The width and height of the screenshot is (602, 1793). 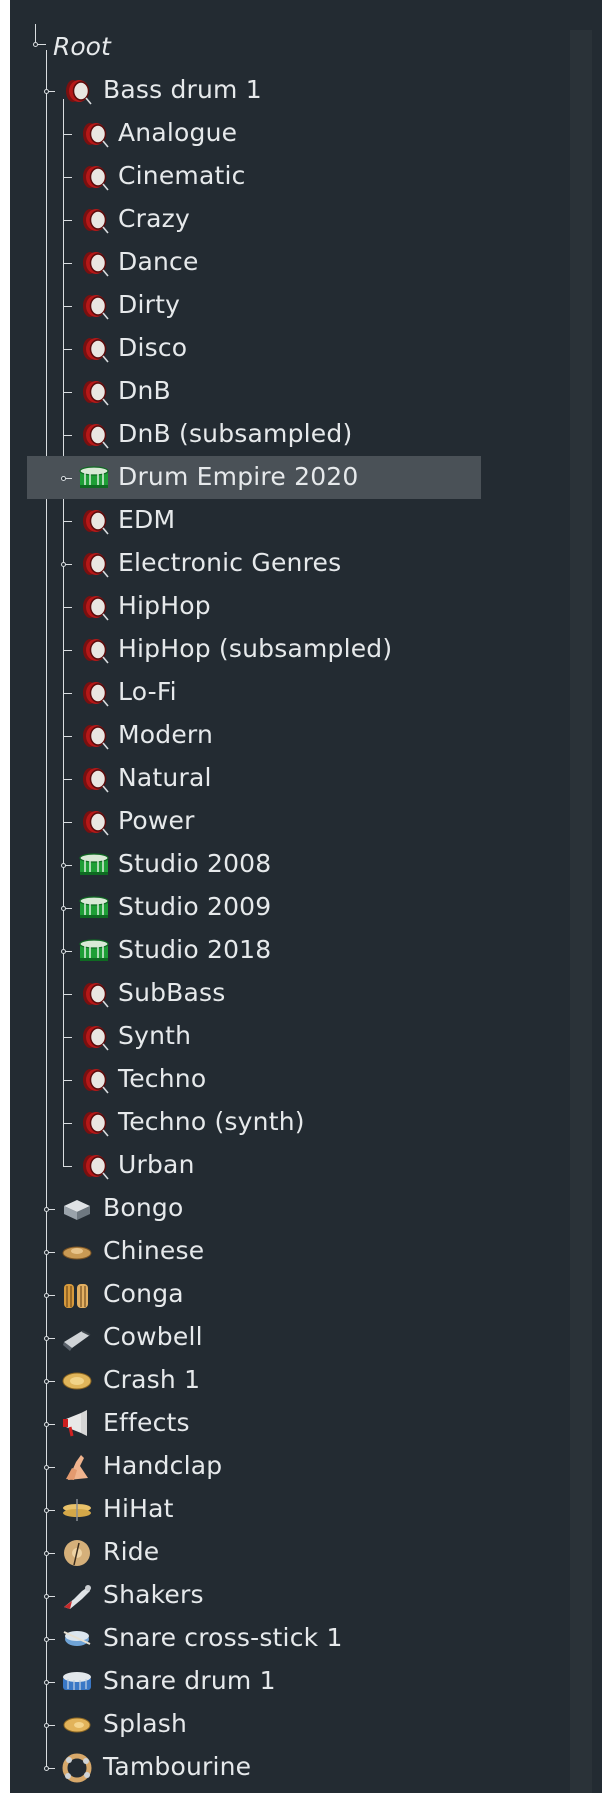 I want to click on tambourine-icon, so click(x=77, y=1770).